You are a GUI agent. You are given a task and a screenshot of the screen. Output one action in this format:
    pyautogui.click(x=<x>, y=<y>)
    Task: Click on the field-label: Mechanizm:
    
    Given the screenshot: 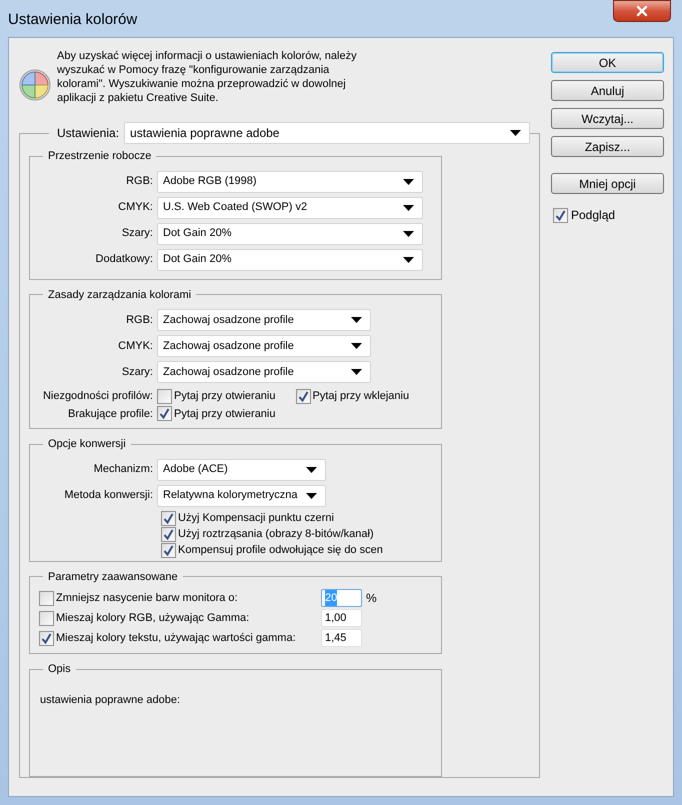 What is the action you would take?
    pyautogui.click(x=123, y=470)
    